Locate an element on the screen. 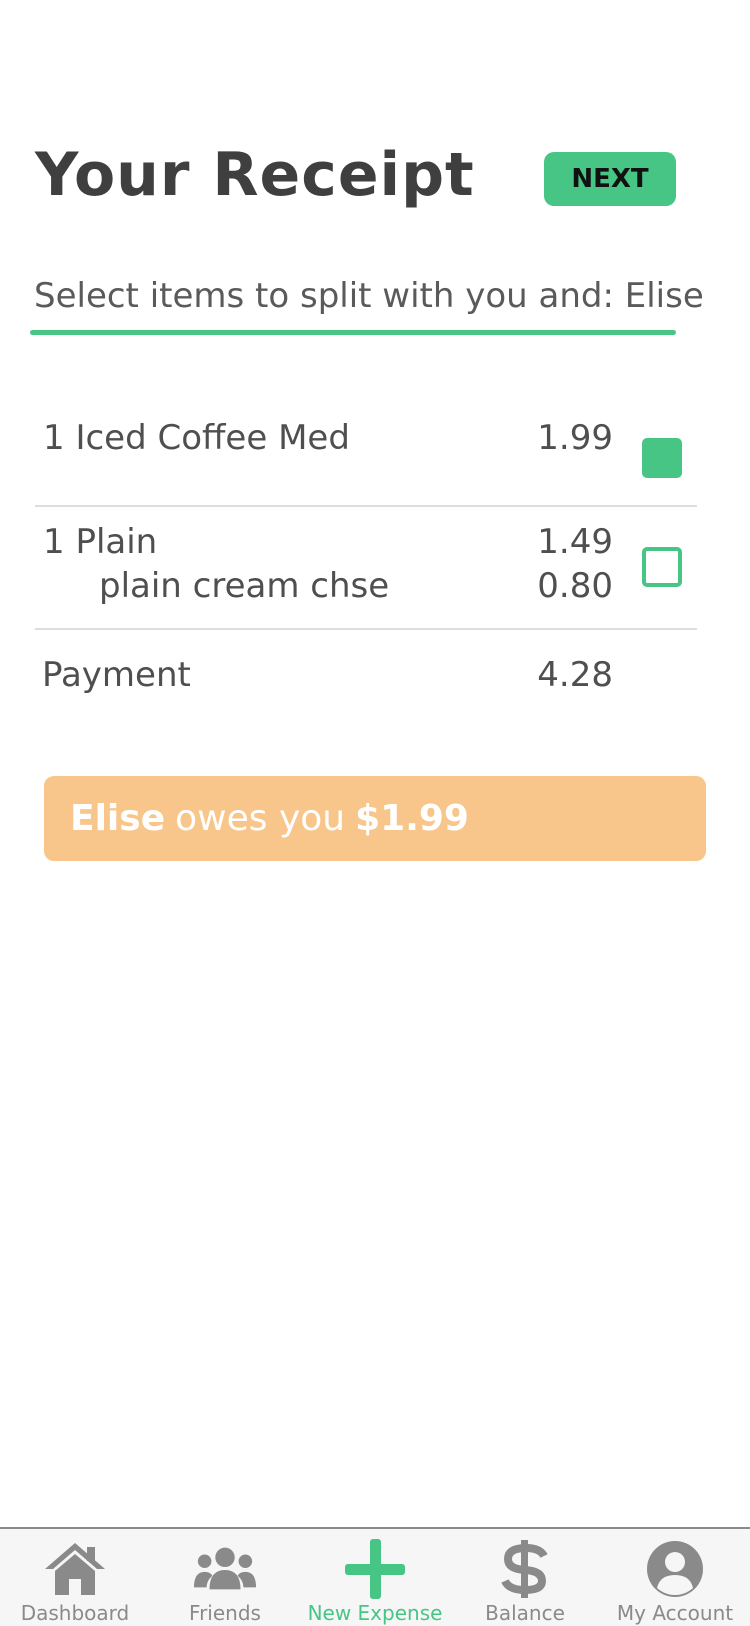 The width and height of the screenshot is (750, 1626). payment-label: Payment is located at coordinates (116, 675).